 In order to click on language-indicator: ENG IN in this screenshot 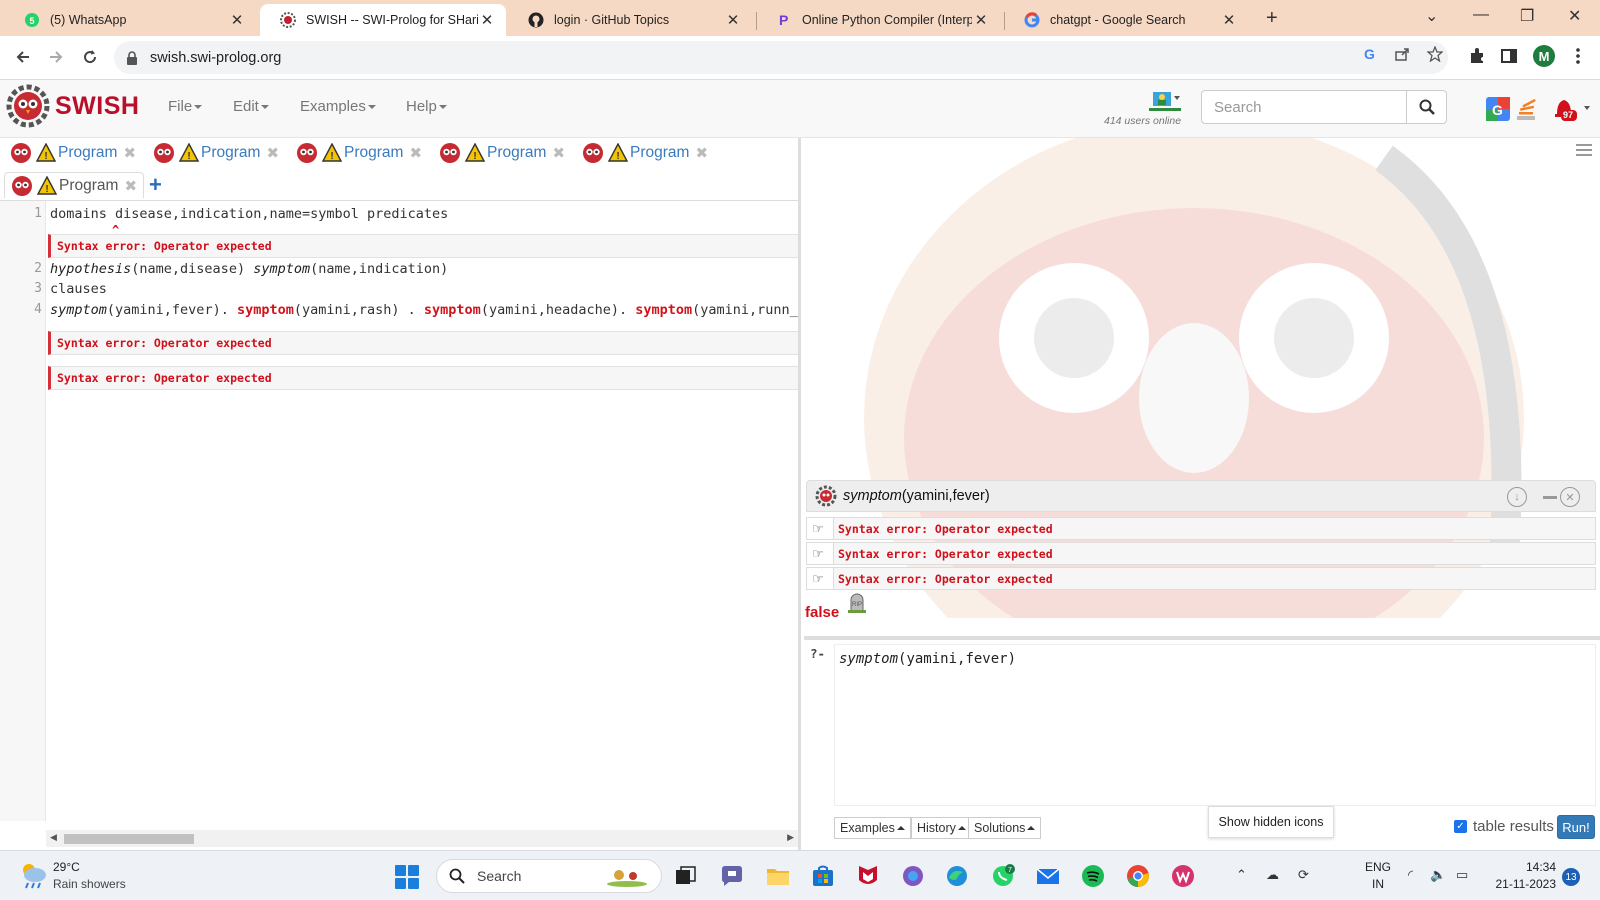, I will do `click(1378, 876)`.